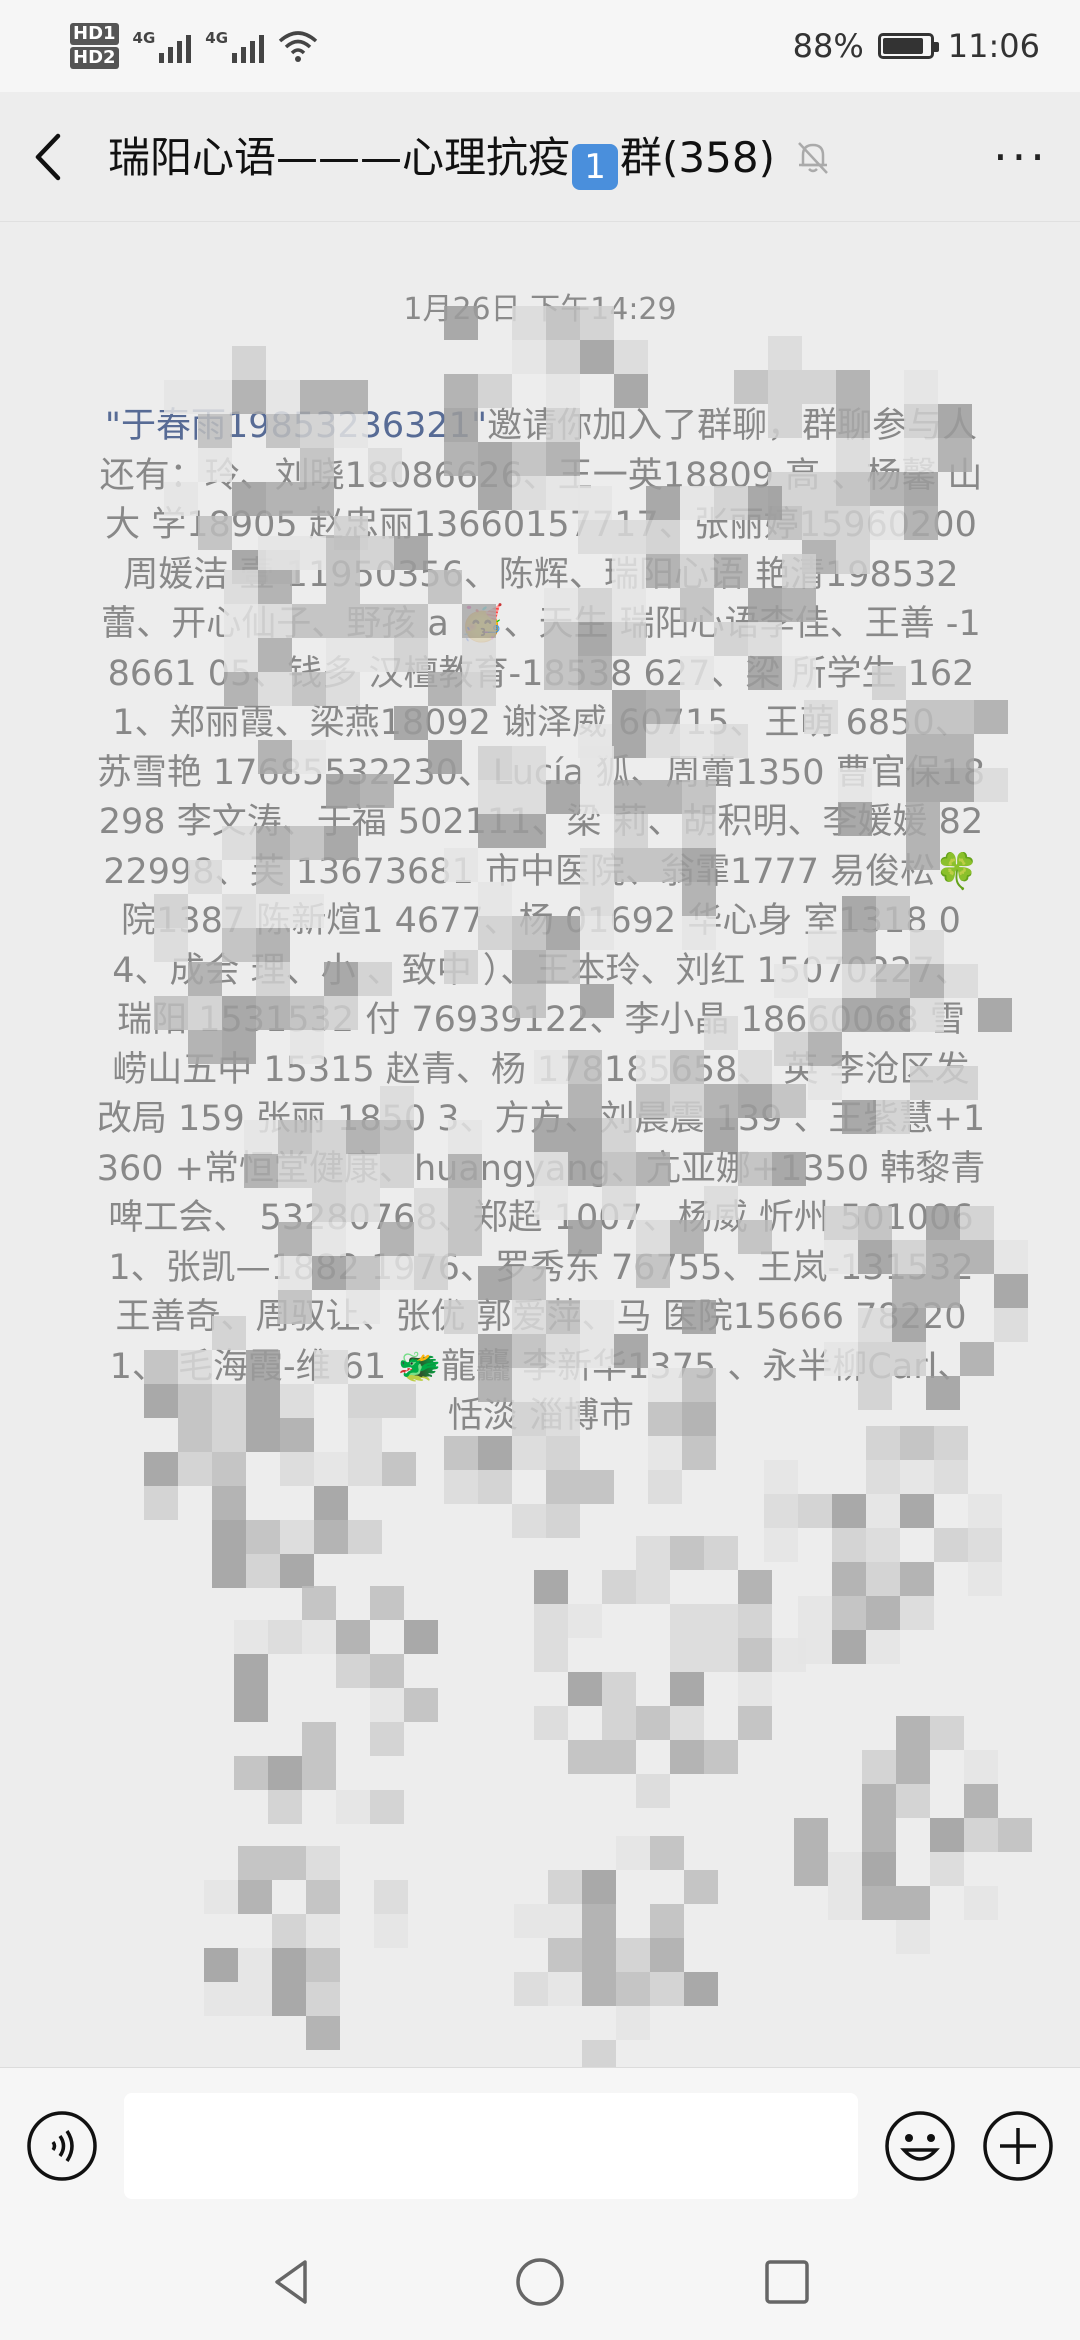  I want to click on system-nav-bar, so click(540, 2281).